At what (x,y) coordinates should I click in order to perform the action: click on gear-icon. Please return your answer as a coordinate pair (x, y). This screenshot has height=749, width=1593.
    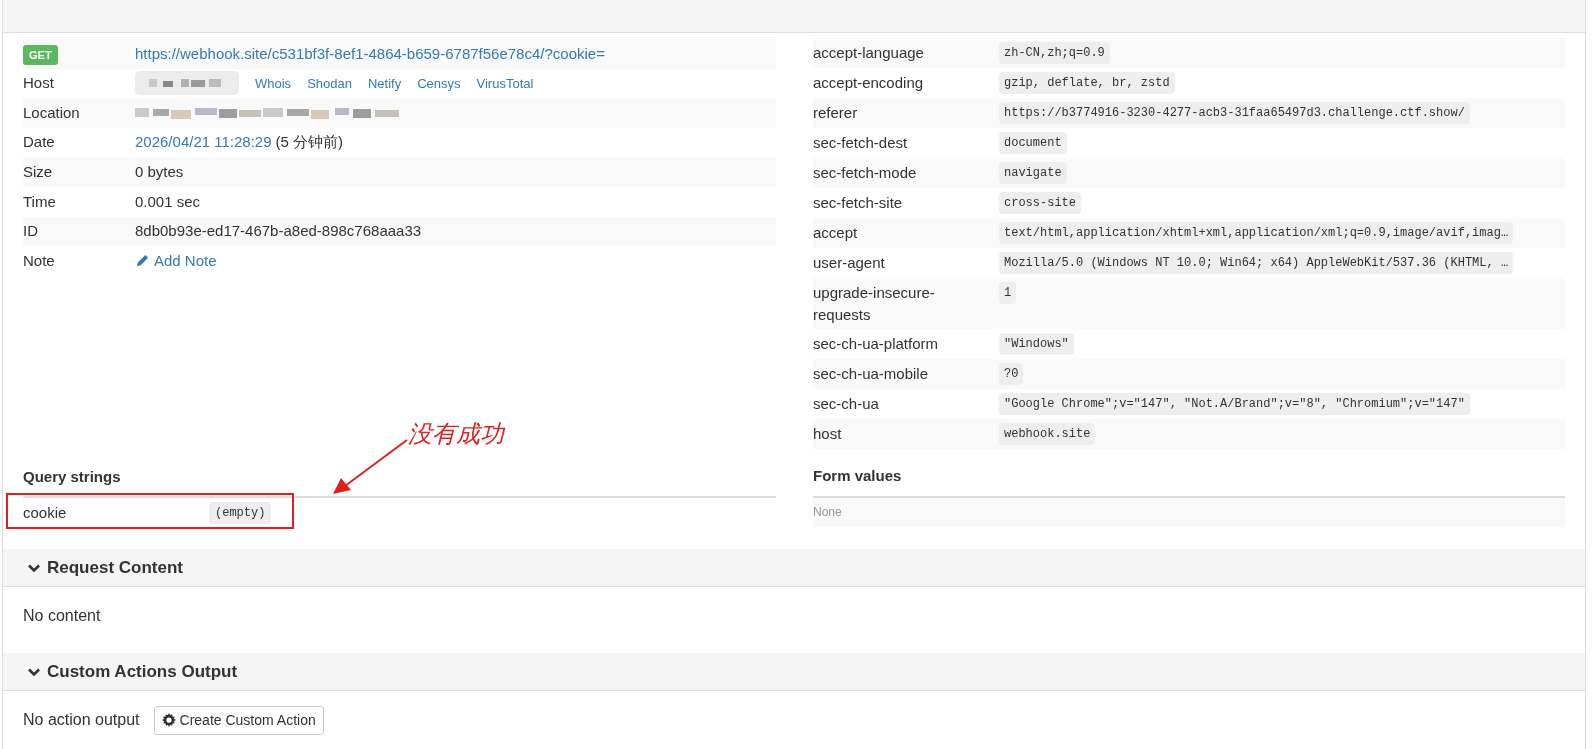
    Looking at the image, I should click on (168, 720).